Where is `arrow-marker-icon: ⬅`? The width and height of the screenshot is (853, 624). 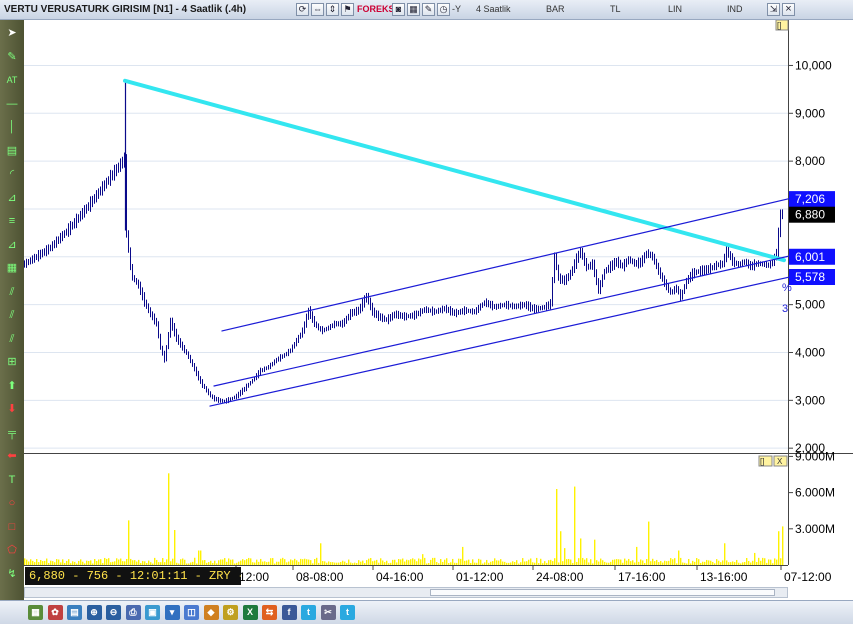
arrow-marker-icon: ⬅ is located at coordinates (12, 456).